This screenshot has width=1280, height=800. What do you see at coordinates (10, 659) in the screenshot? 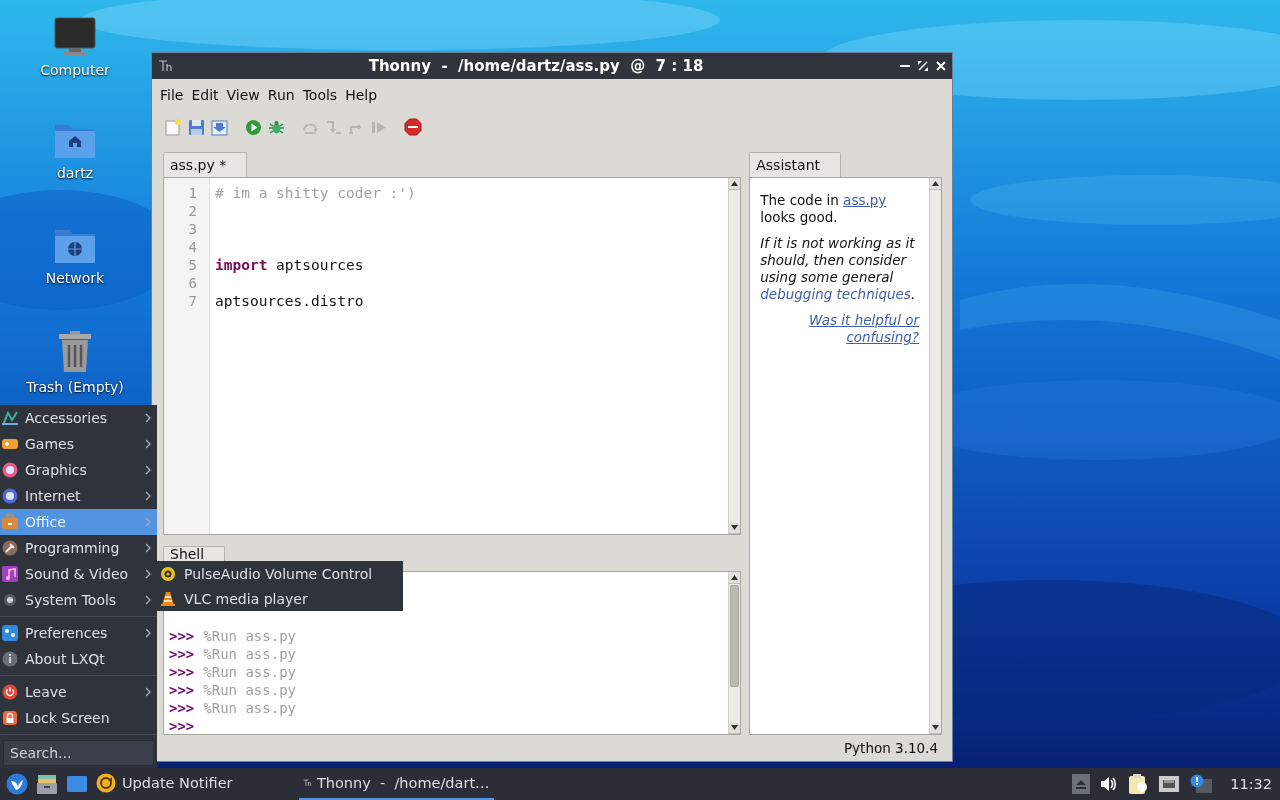
I see `info-icon` at bounding box center [10, 659].